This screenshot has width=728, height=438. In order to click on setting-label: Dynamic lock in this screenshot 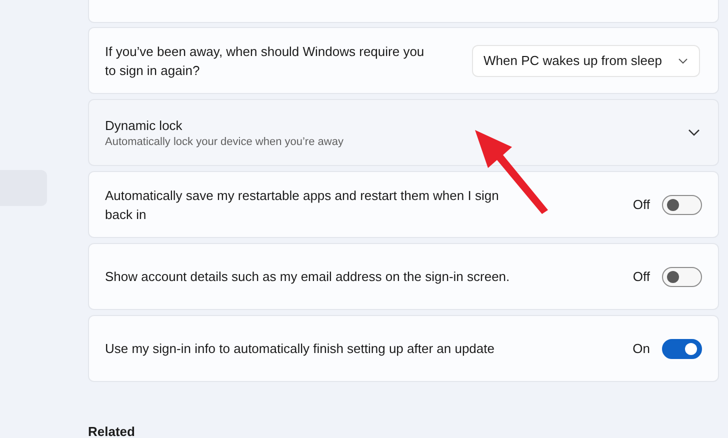, I will do `click(144, 125)`.